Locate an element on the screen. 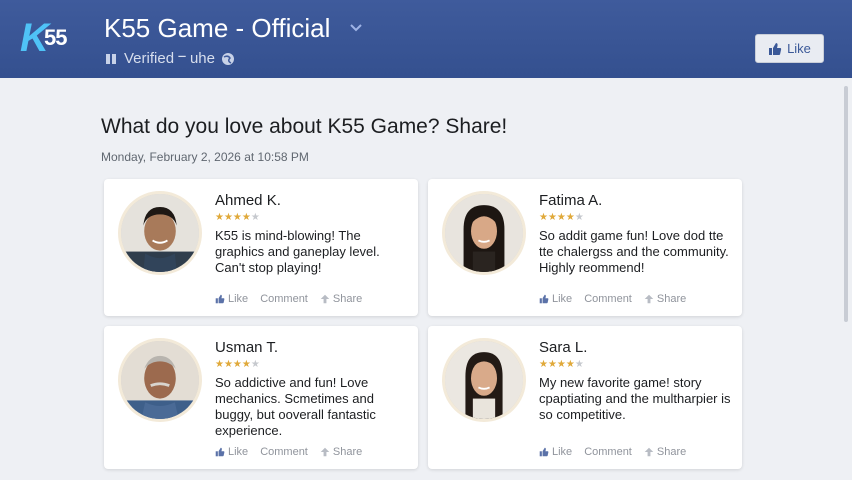 The width and height of the screenshot is (852, 480). chevron-down-icon is located at coordinates (356, 28).